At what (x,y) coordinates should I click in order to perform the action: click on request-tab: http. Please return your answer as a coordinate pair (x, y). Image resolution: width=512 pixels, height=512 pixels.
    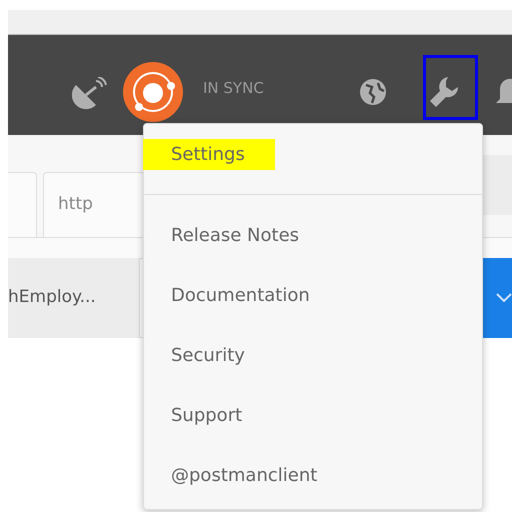
    Looking at the image, I should click on (94, 204).